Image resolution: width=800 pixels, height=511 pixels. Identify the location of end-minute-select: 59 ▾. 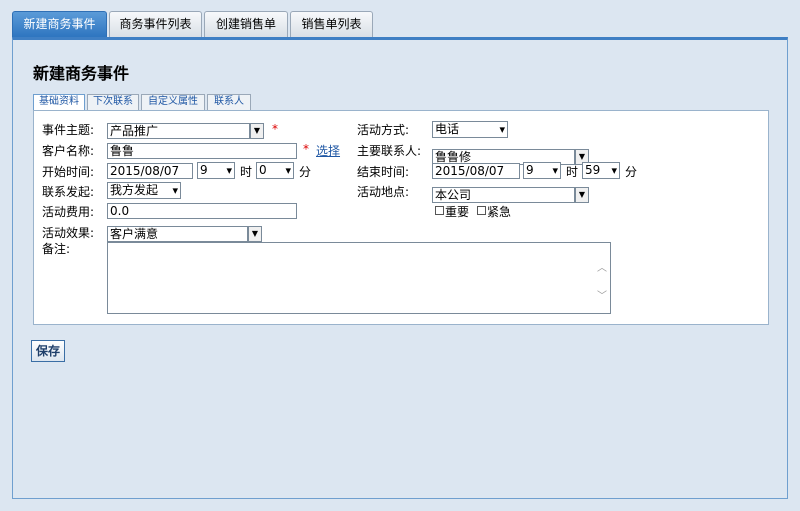
(601, 170).